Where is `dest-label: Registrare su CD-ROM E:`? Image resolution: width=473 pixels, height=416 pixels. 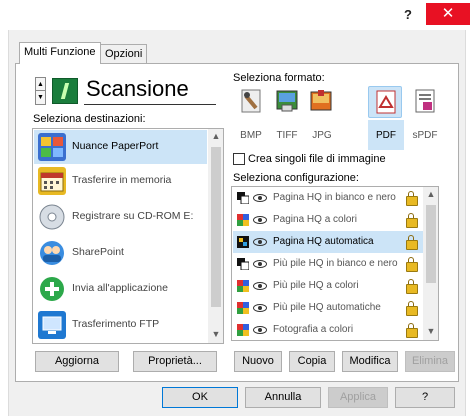 dest-label: Registrare su CD-ROM E: is located at coordinates (133, 216).